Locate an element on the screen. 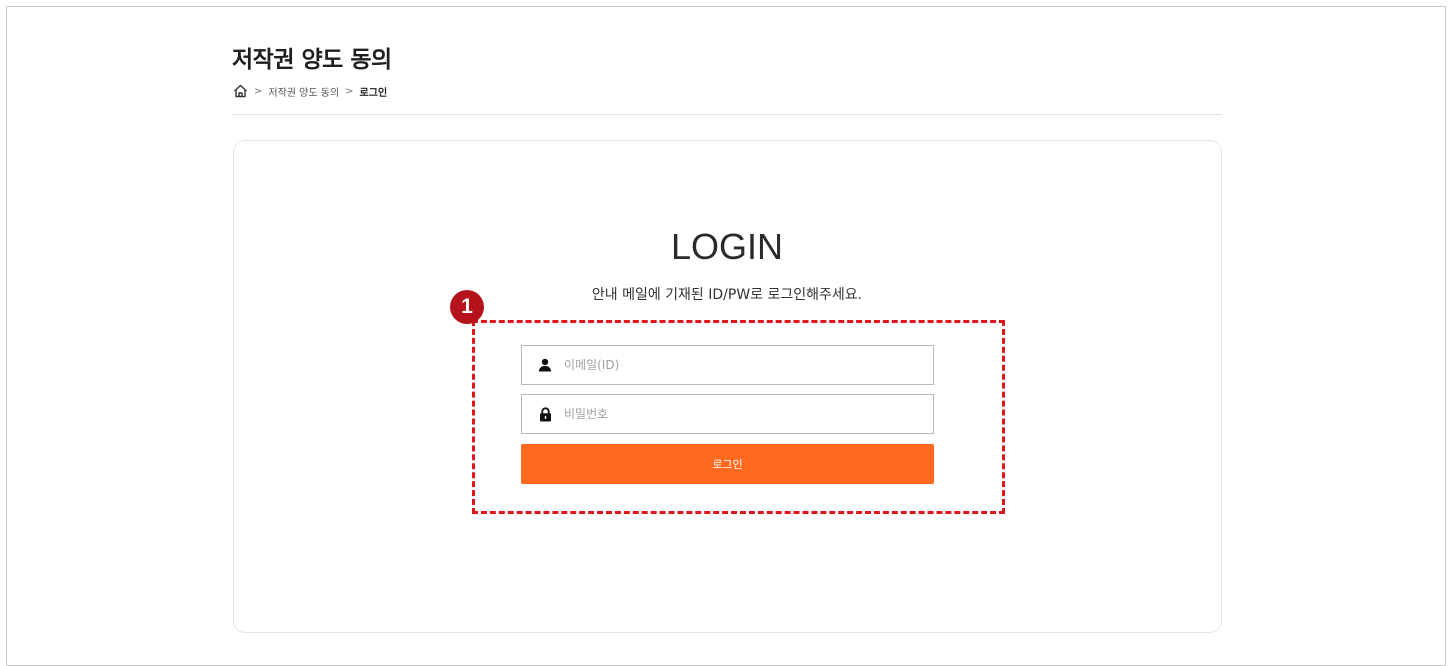 This screenshot has height=666, width=1454. breadcrumb: > 저작권 양도 동의 > 로그인 is located at coordinates (309, 91).